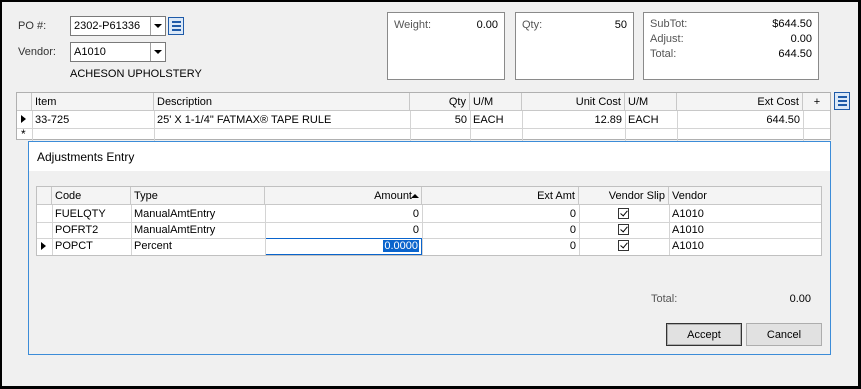 Image resolution: width=861 pixels, height=389 pixels. What do you see at coordinates (573, 120) in the screenshot?
I see `item-unit-cost: 12.89` at bounding box center [573, 120].